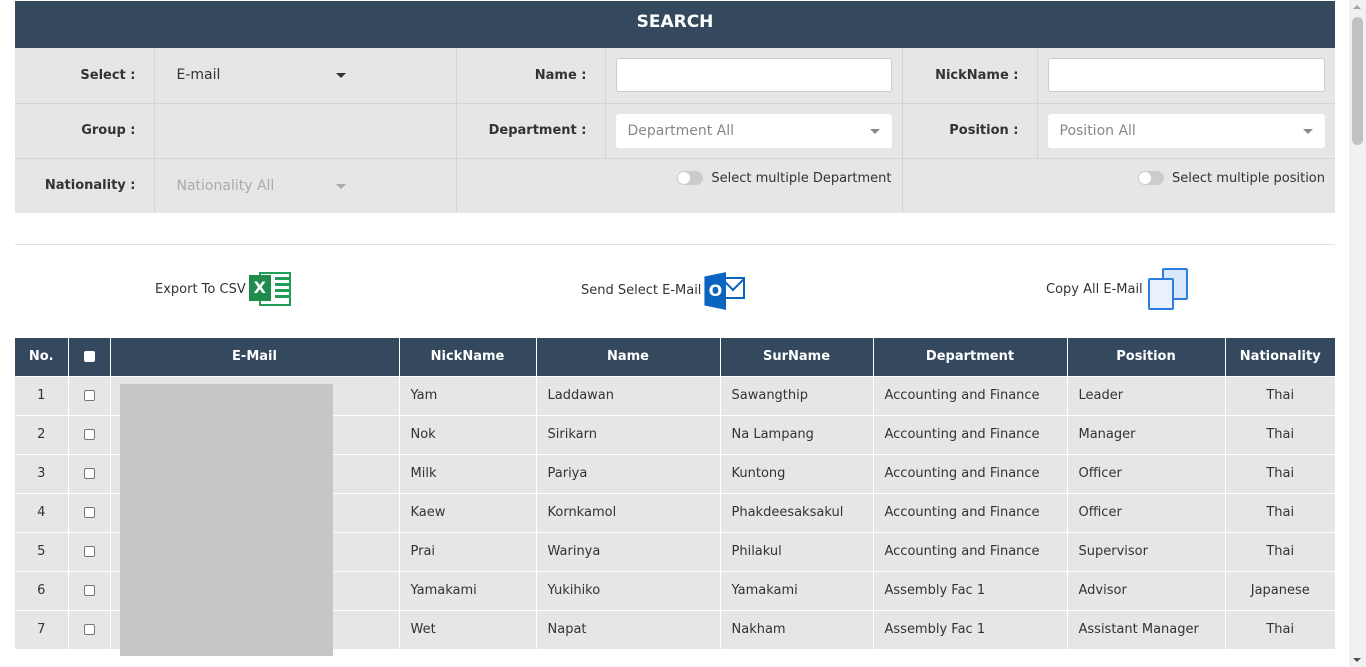  What do you see at coordinates (1151, 177) in the screenshot?
I see `multi-position-toggle` at bounding box center [1151, 177].